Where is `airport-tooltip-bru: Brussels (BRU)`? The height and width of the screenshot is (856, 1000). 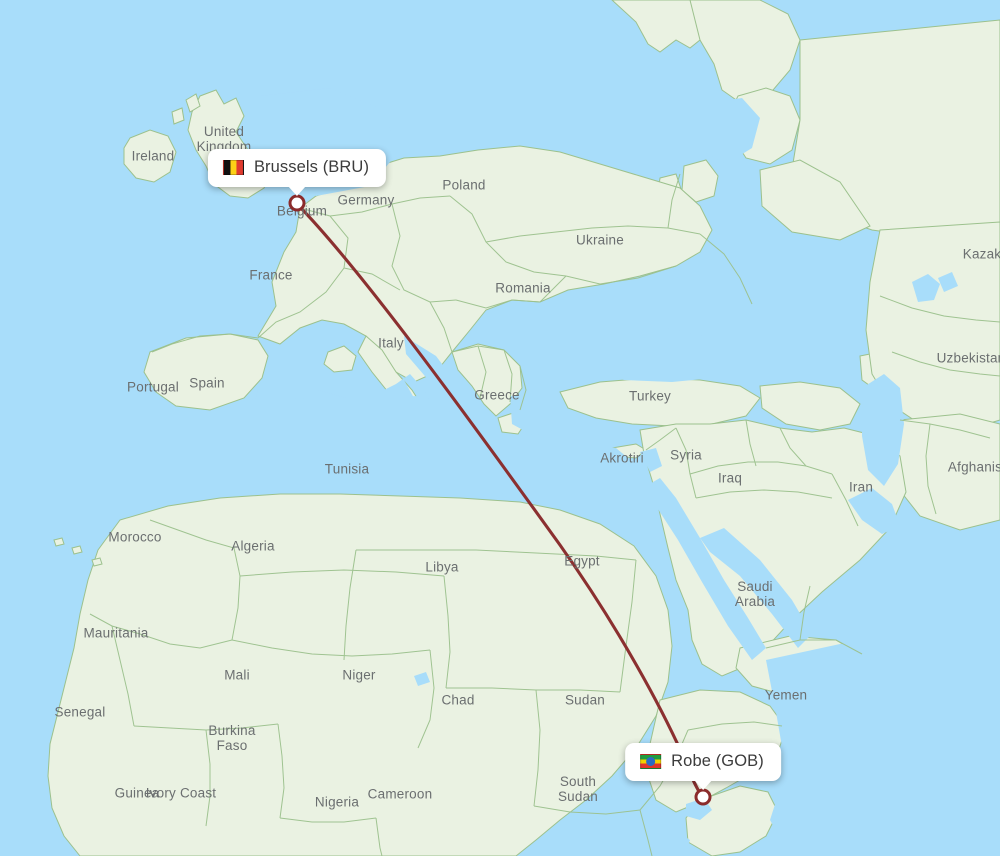
airport-tooltip-bru: Brussels (BRU) is located at coordinates (297, 172).